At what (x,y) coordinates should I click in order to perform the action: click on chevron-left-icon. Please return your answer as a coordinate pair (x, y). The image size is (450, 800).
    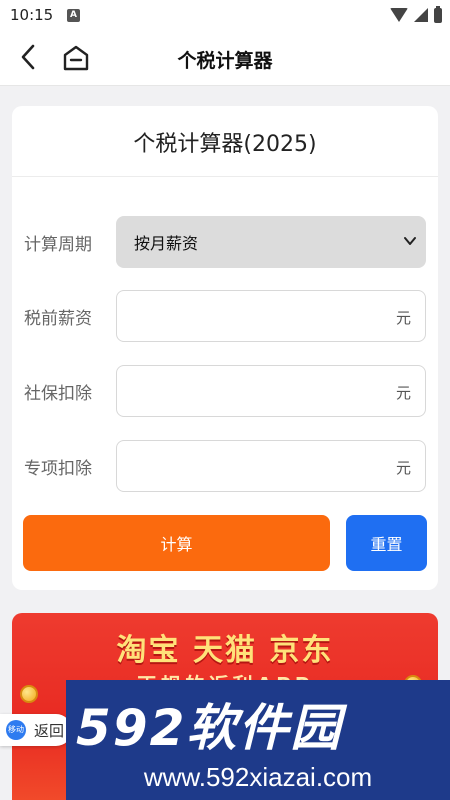
    Looking at the image, I should click on (28, 57).